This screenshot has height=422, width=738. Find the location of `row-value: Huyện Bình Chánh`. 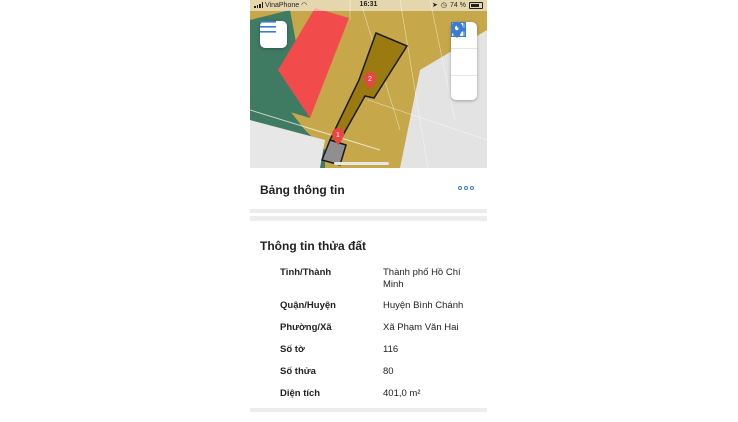

row-value: Huyện Bình Chánh is located at coordinates (423, 305).